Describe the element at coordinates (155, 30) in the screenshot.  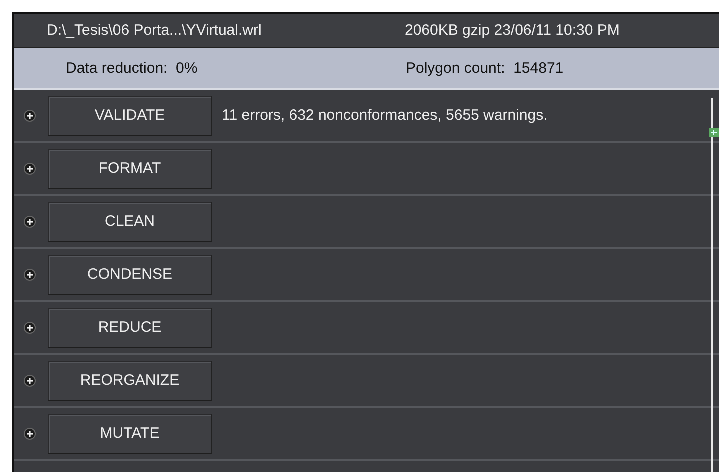
I see `file-path: D:\_Tesis\06 Porta...\YVirtual.wrl` at that location.